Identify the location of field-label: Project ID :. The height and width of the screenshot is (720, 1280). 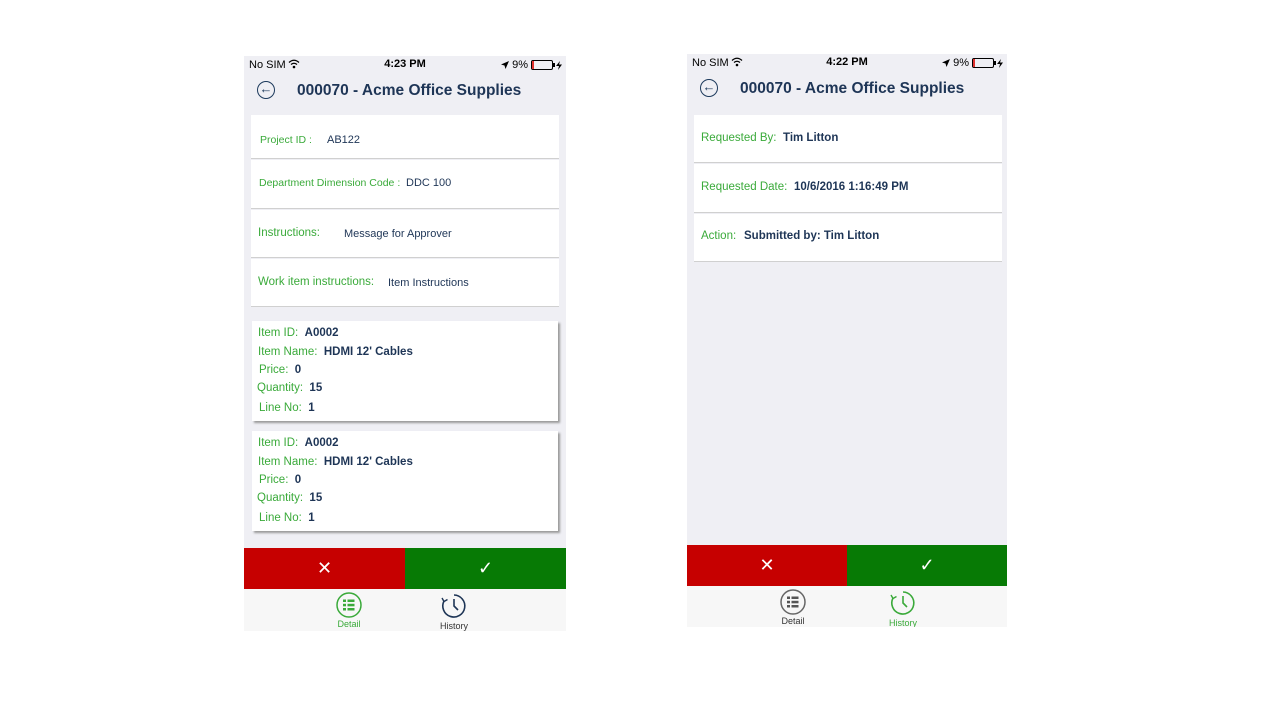
(286, 140).